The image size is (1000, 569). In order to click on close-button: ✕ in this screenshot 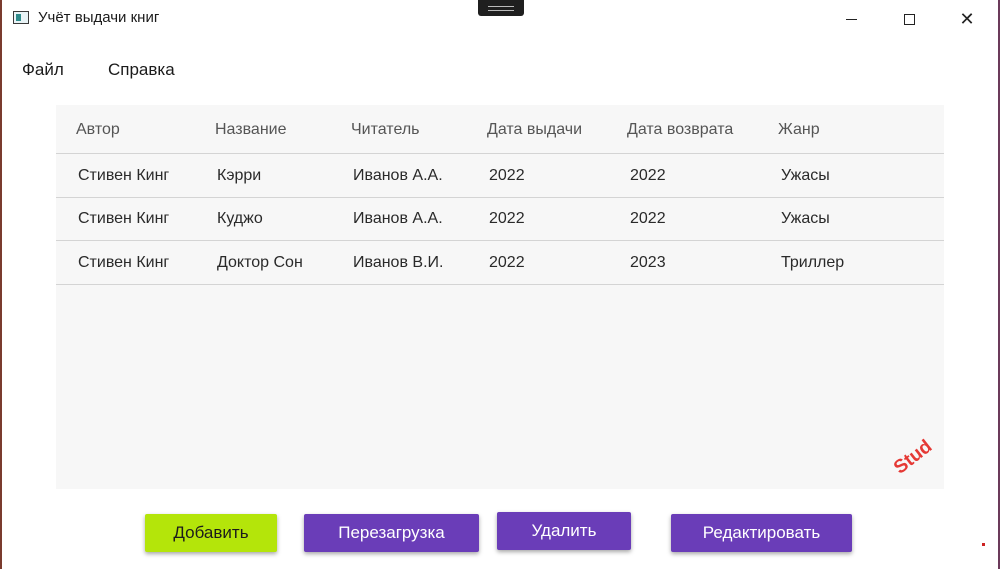, I will do `click(967, 19)`.